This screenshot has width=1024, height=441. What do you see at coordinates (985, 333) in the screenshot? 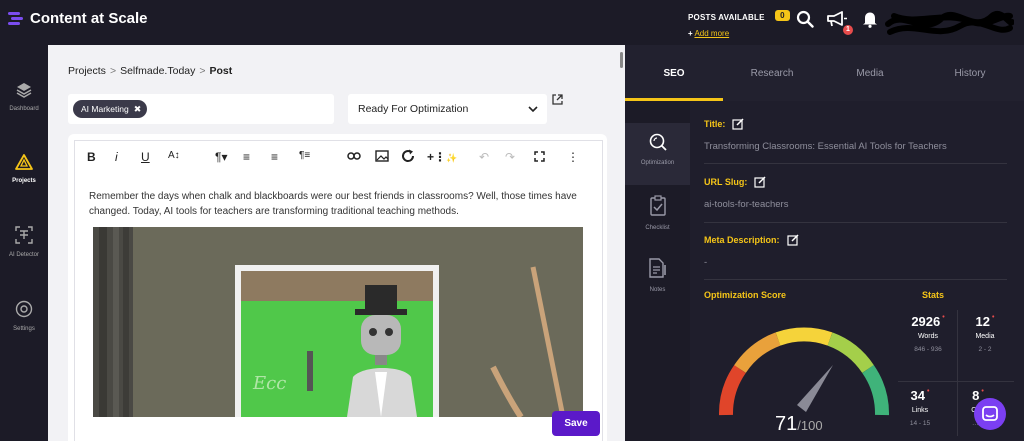
I see `stat-media: 12 • Media 2 - 2` at bounding box center [985, 333].